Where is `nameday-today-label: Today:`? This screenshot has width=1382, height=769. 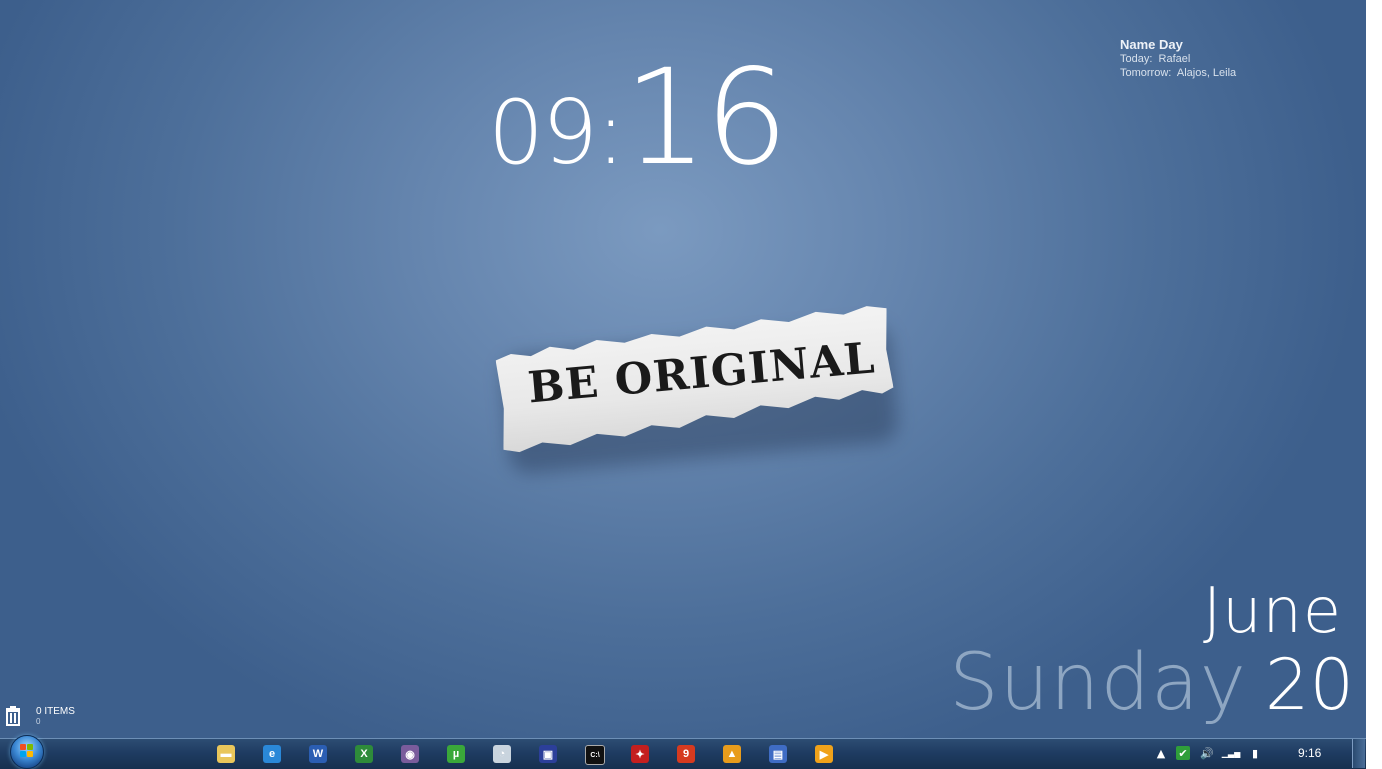
nameday-today-label: Today: is located at coordinates (1136, 59).